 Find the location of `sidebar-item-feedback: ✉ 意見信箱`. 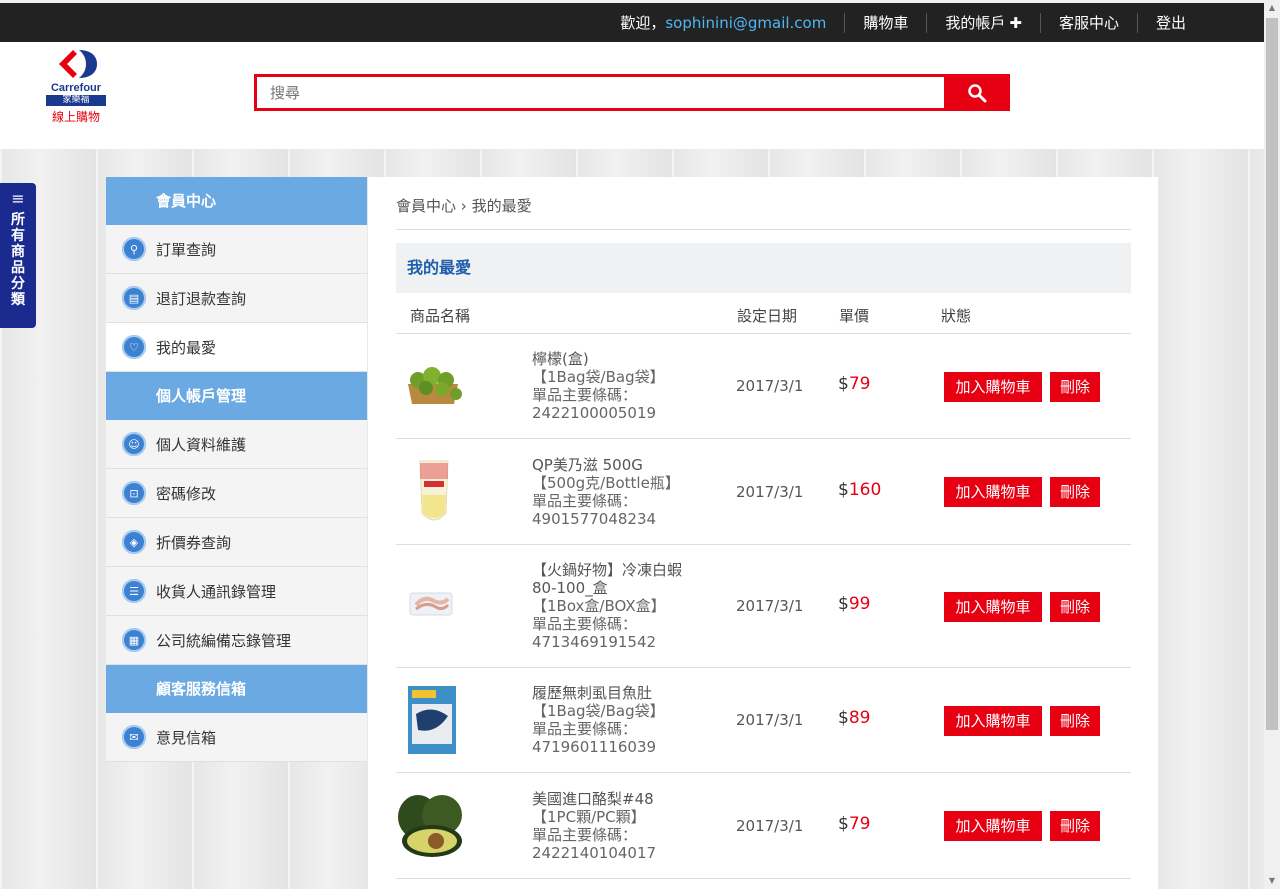

sidebar-item-feedback: ✉ 意見信箱 is located at coordinates (236, 737).